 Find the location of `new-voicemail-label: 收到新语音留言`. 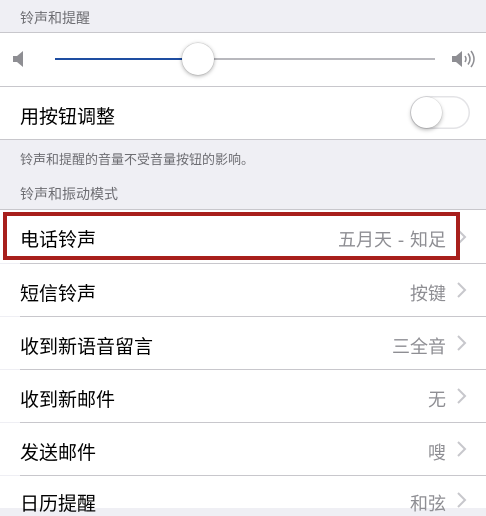

new-voicemail-label: 收到新语音留言 is located at coordinates (87, 347).